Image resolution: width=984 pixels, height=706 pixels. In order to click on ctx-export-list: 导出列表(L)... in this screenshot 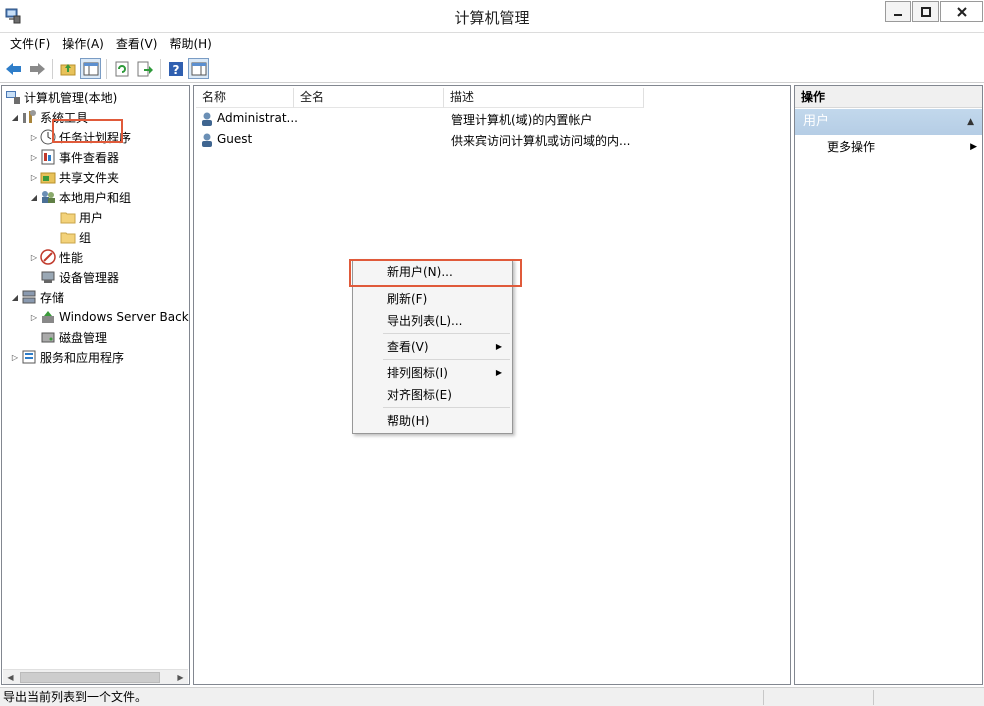, I will do `click(432, 321)`.